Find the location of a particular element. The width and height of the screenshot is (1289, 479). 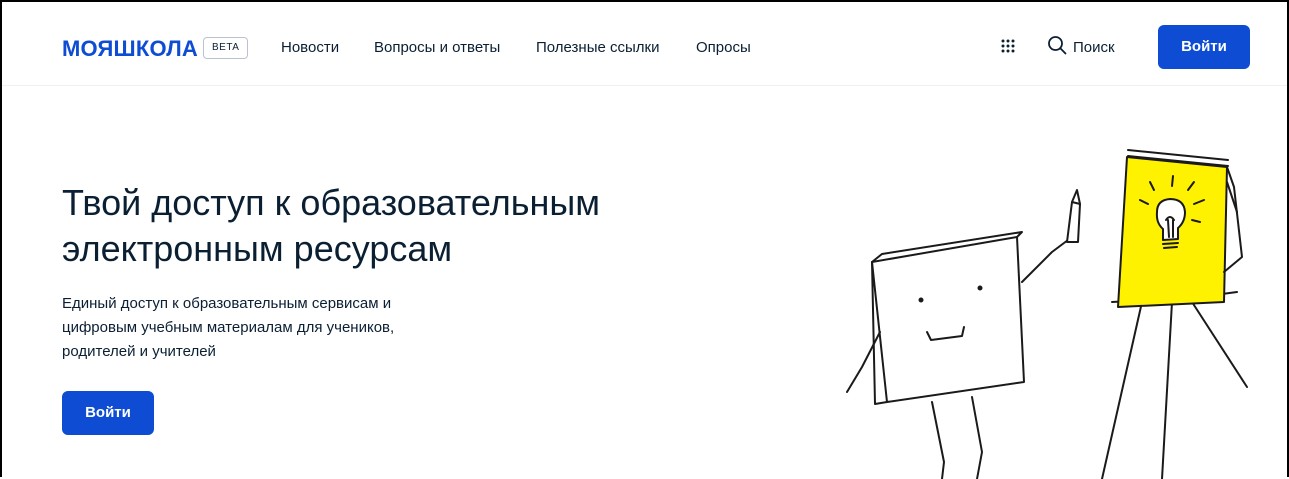

grid-icon is located at coordinates (1008, 46).